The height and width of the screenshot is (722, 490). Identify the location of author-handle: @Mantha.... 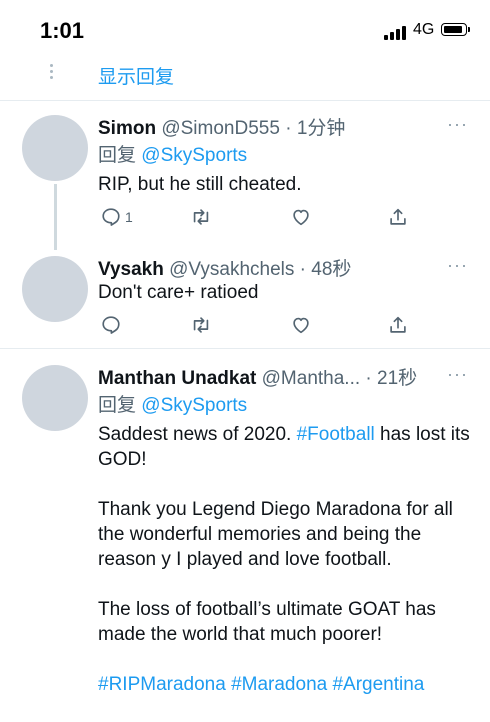
(311, 378).